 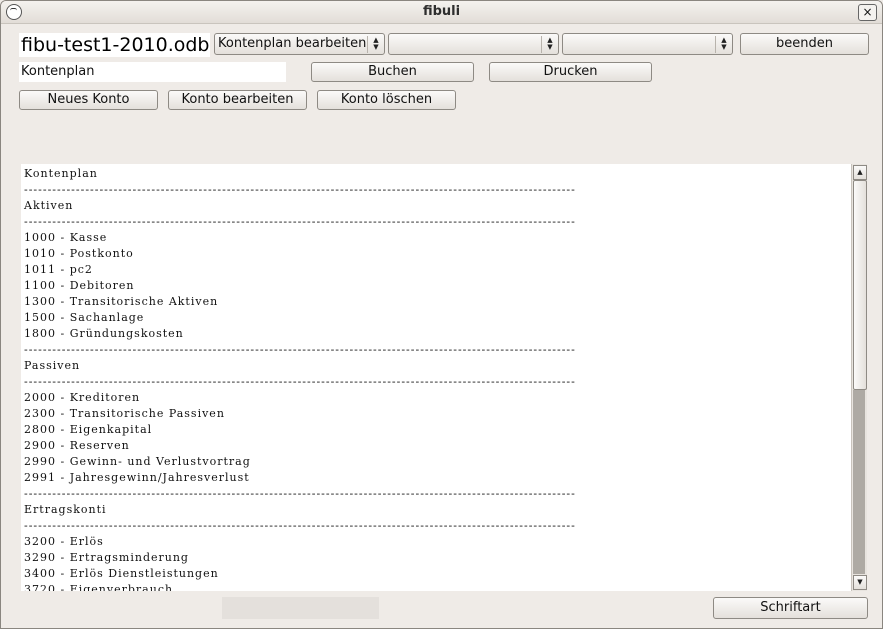 What do you see at coordinates (473, 44) in the screenshot?
I see `account-select-1: ▲ ▼` at bounding box center [473, 44].